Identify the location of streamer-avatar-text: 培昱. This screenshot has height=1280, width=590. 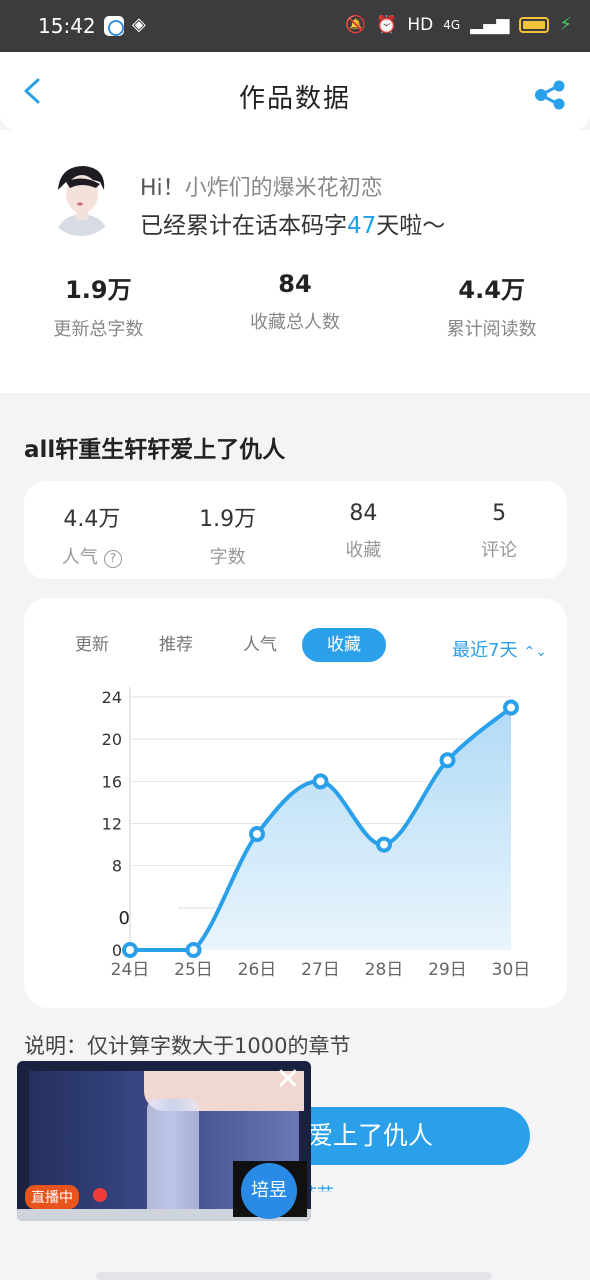
(269, 1191).